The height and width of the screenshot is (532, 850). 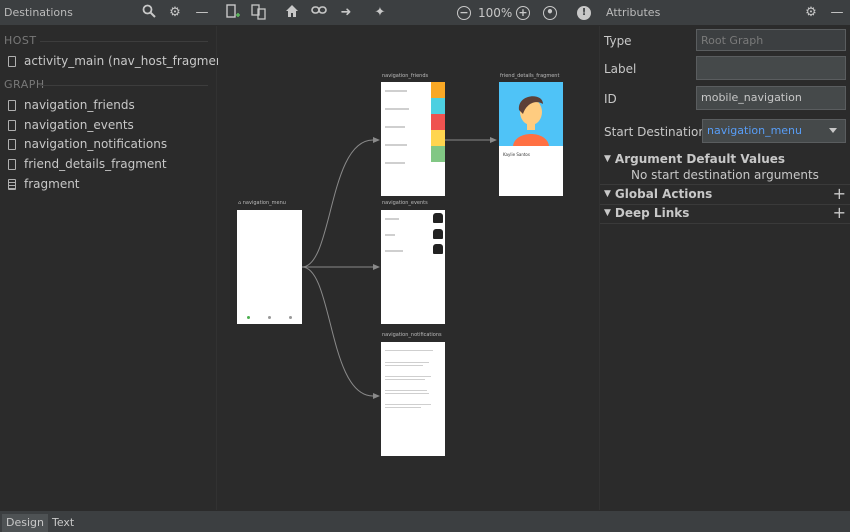 What do you see at coordinates (292, 13) in the screenshot?
I see `home-icon` at bounding box center [292, 13].